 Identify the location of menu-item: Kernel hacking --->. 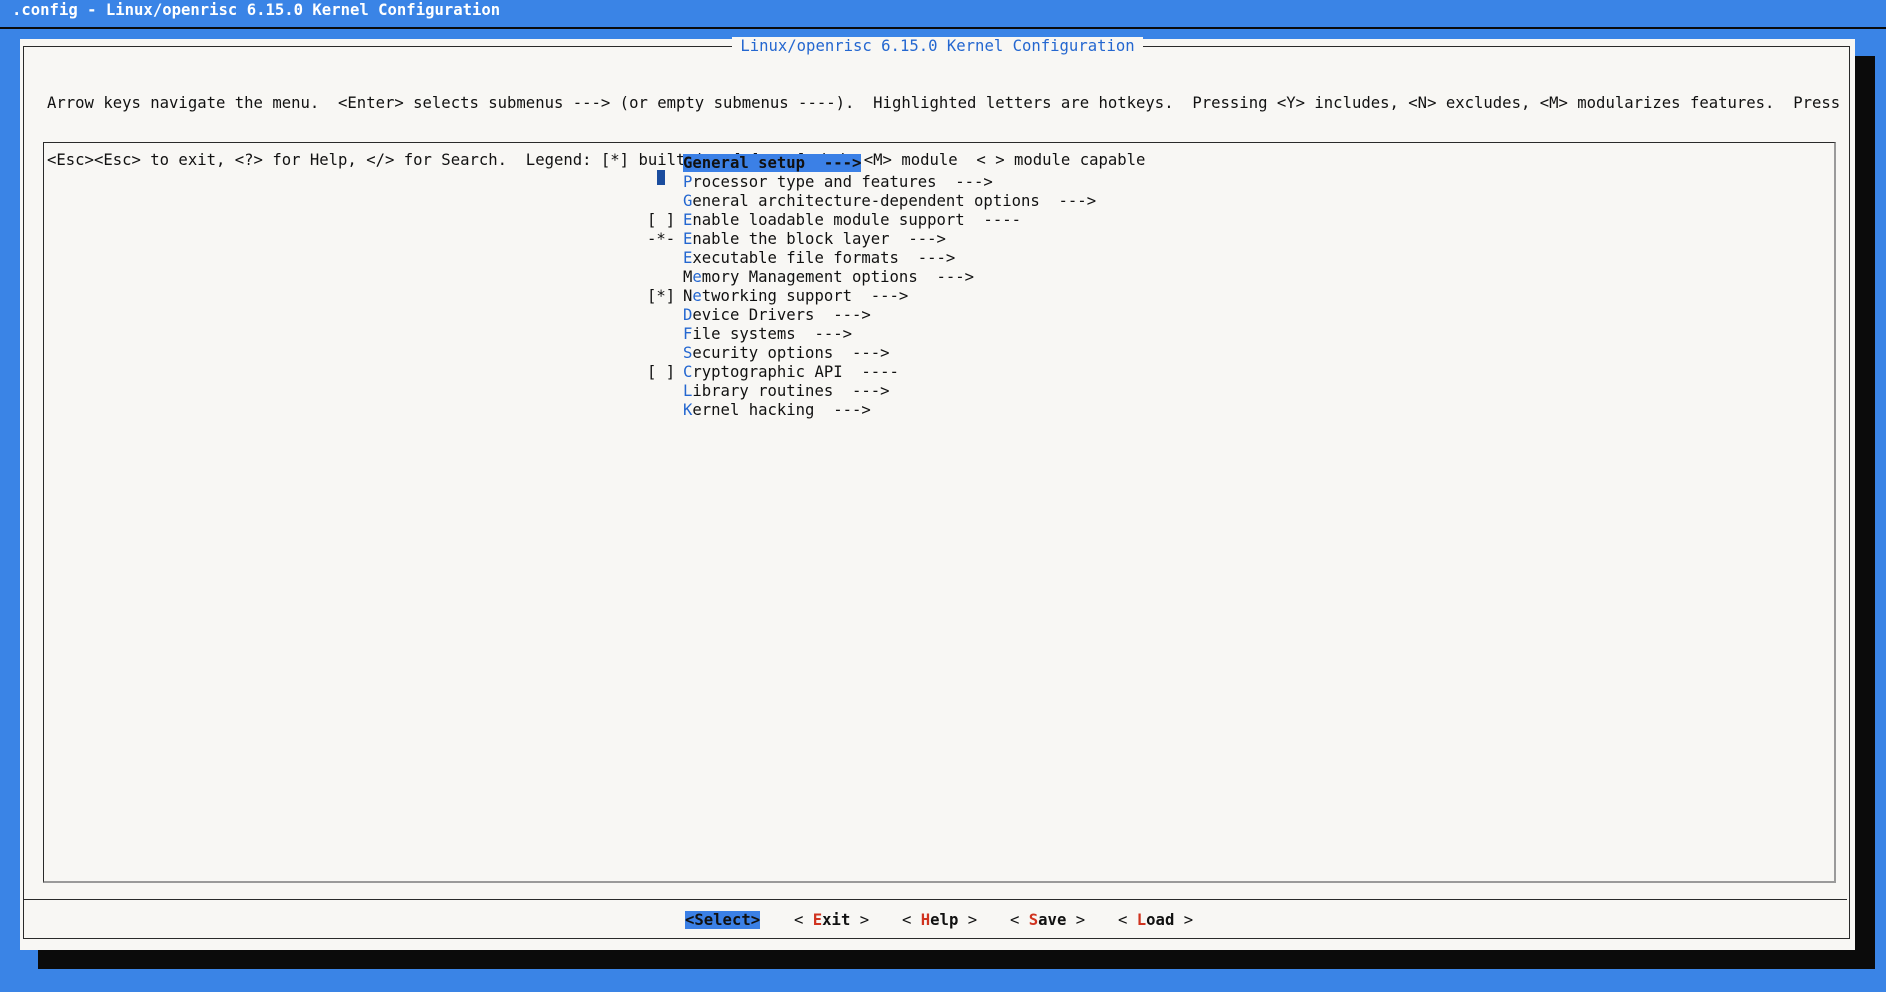
(871, 410).